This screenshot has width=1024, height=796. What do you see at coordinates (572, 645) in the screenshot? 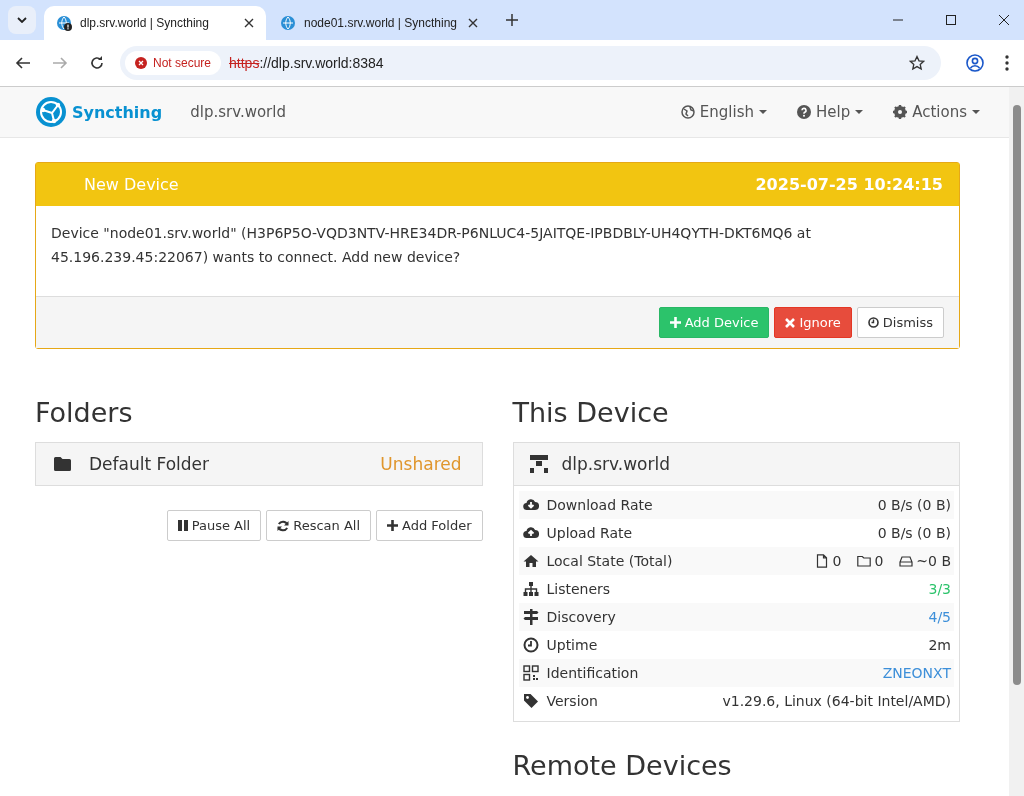
I see `stat-label: Uptime` at bounding box center [572, 645].